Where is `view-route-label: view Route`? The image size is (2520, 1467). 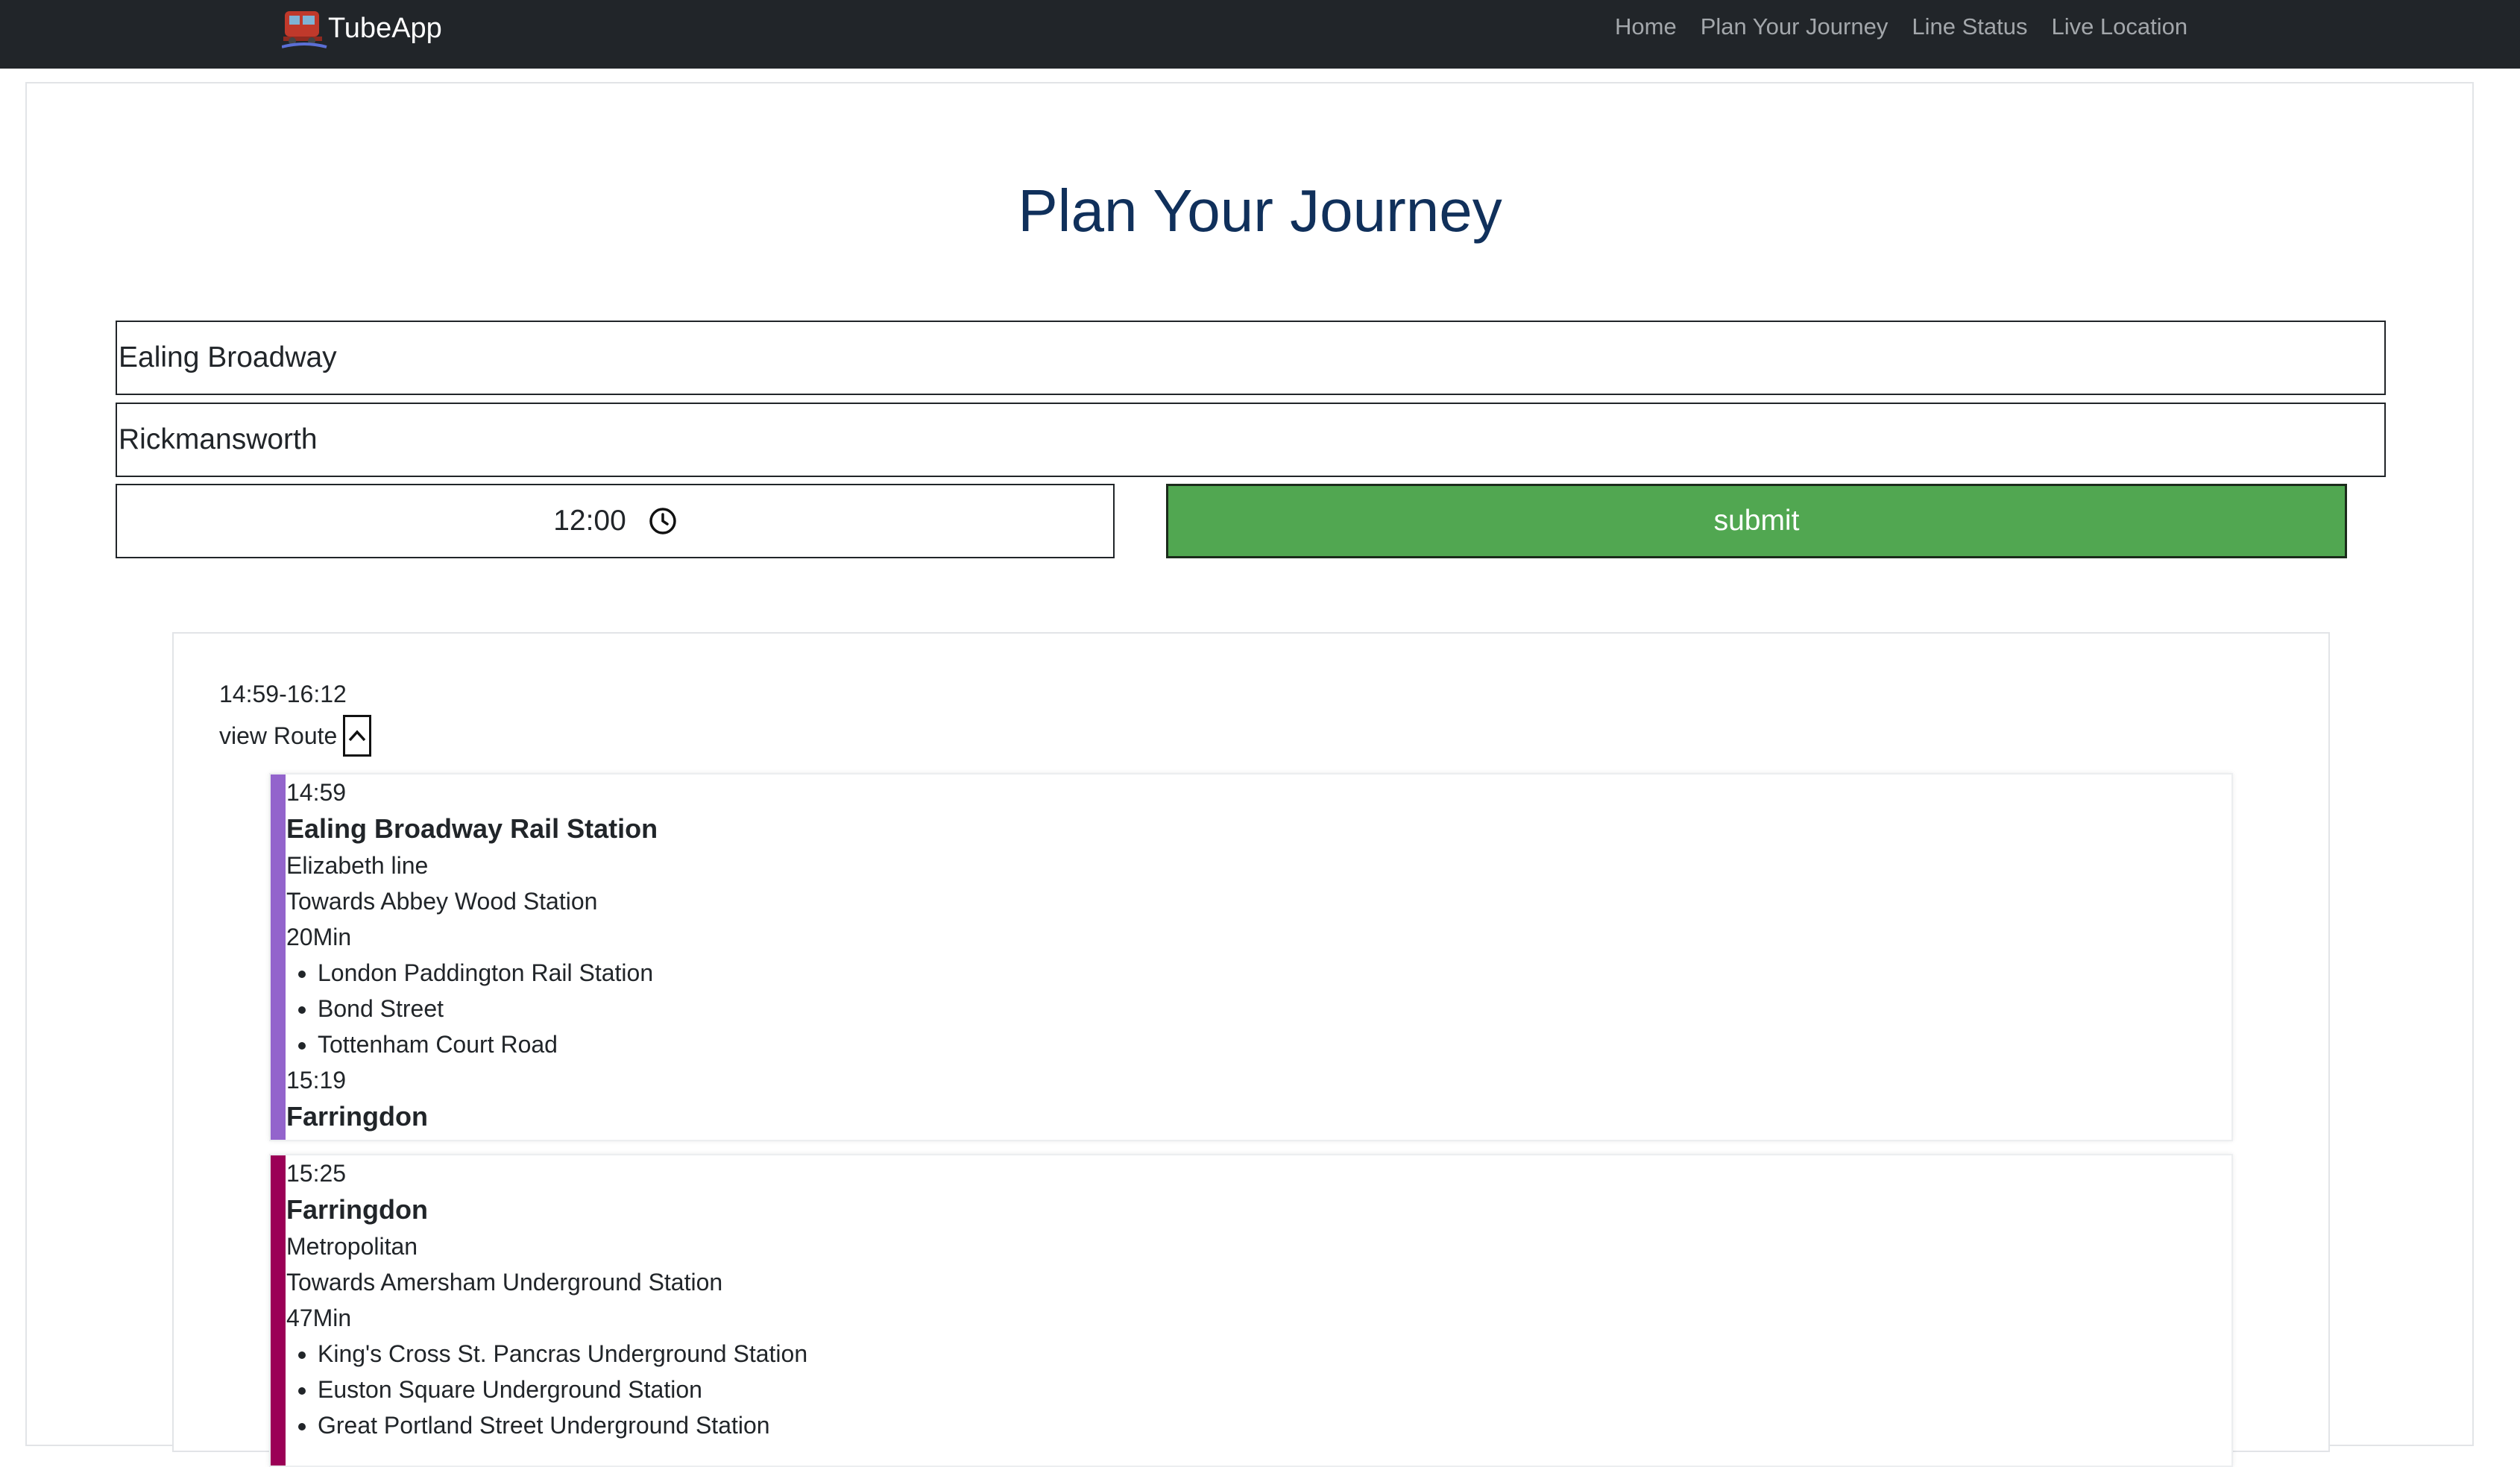
view-route-label: view Route is located at coordinates (278, 736).